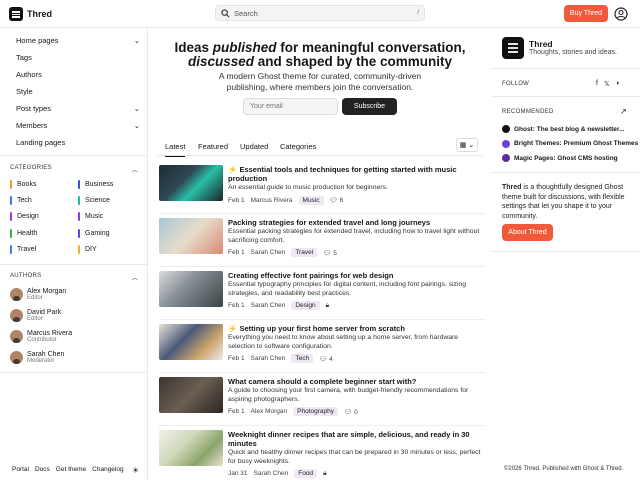 The width and height of the screenshot is (640, 480). Describe the element at coordinates (71, 469) in the screenshot. I see `footer-link: Get theme` at that location.